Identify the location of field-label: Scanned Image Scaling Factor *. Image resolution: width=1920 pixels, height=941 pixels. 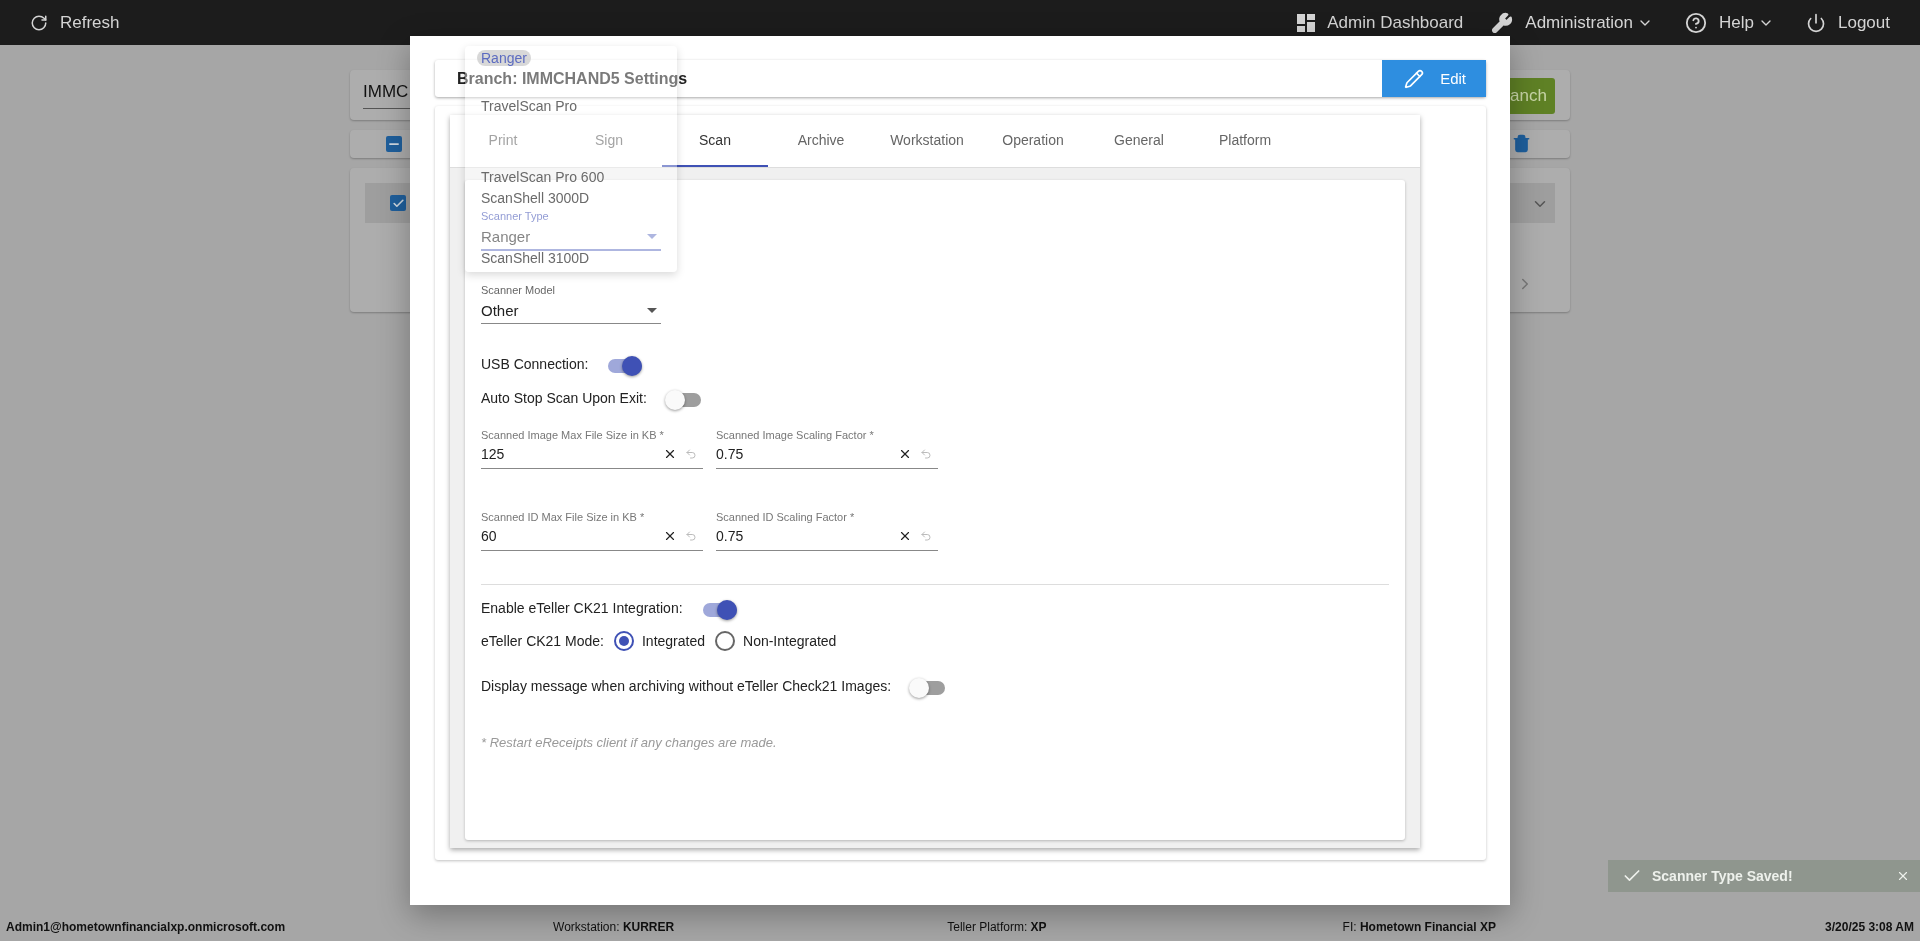
(795, 435).